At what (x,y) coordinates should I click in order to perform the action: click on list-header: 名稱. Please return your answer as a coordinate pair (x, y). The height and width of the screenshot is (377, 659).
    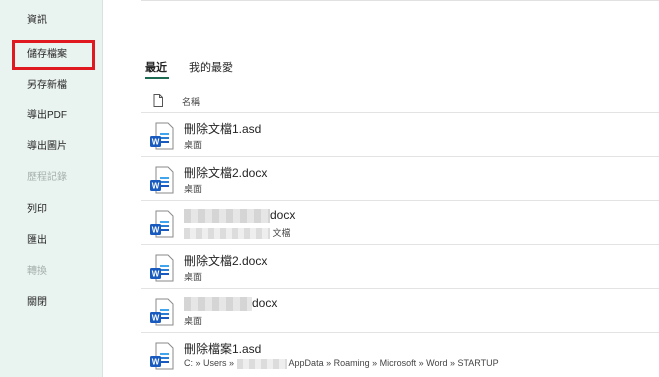
    Looking at the image, I should click on (400, 100).